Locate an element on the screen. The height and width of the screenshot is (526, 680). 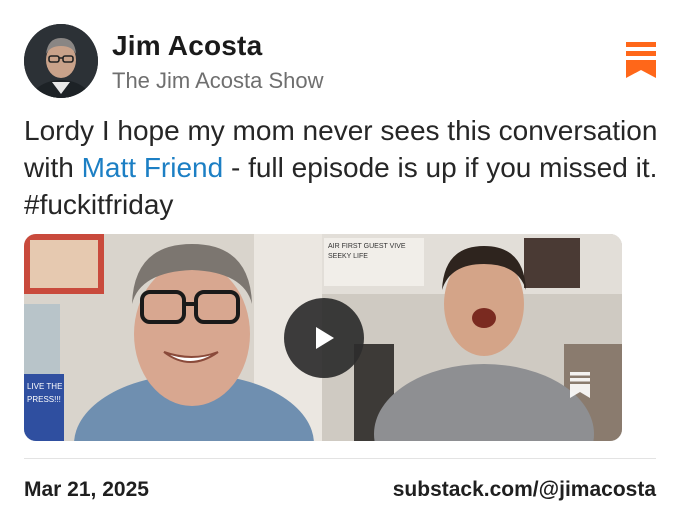
play-button is located at coordinates (324, 338).